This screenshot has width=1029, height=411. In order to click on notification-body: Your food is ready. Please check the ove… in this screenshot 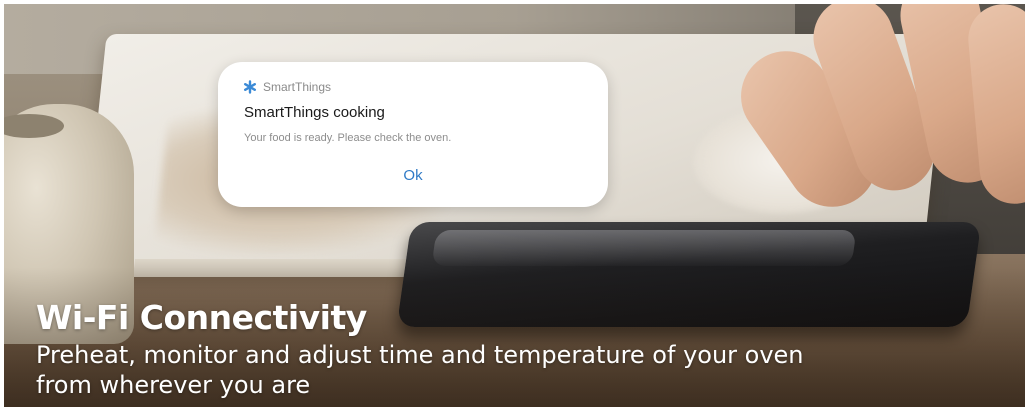, I will do `click(348, 138)`.